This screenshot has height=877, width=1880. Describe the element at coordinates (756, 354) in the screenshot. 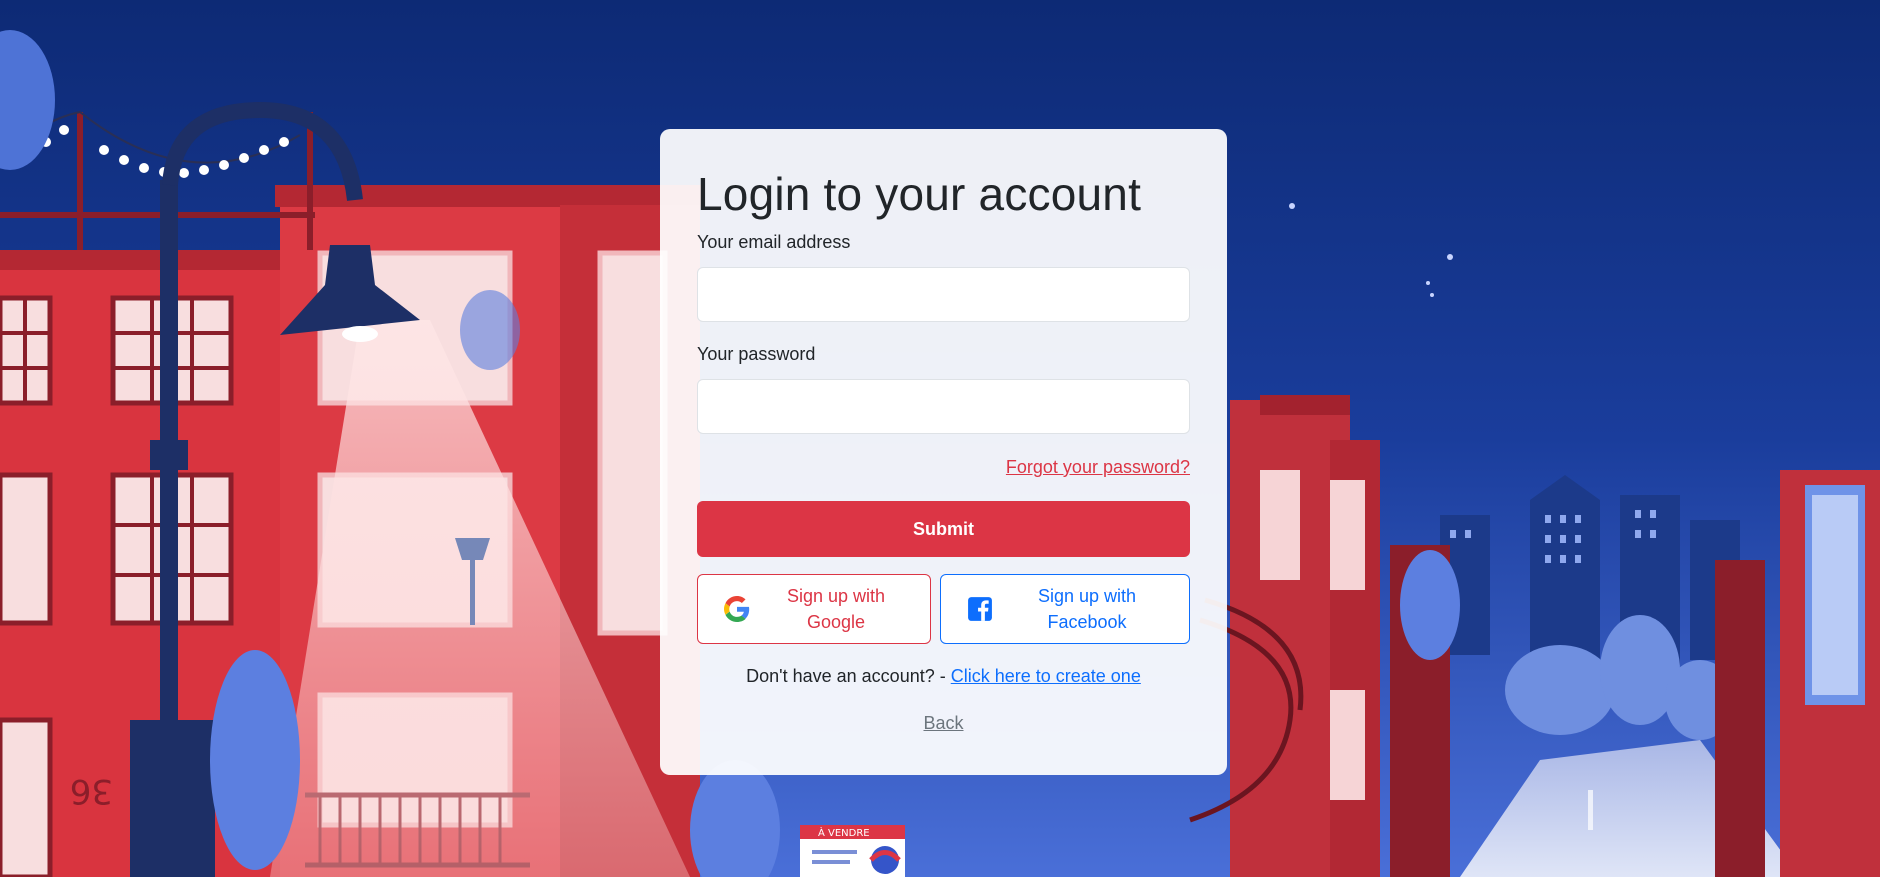

I see `password-label: Your password` at that location.